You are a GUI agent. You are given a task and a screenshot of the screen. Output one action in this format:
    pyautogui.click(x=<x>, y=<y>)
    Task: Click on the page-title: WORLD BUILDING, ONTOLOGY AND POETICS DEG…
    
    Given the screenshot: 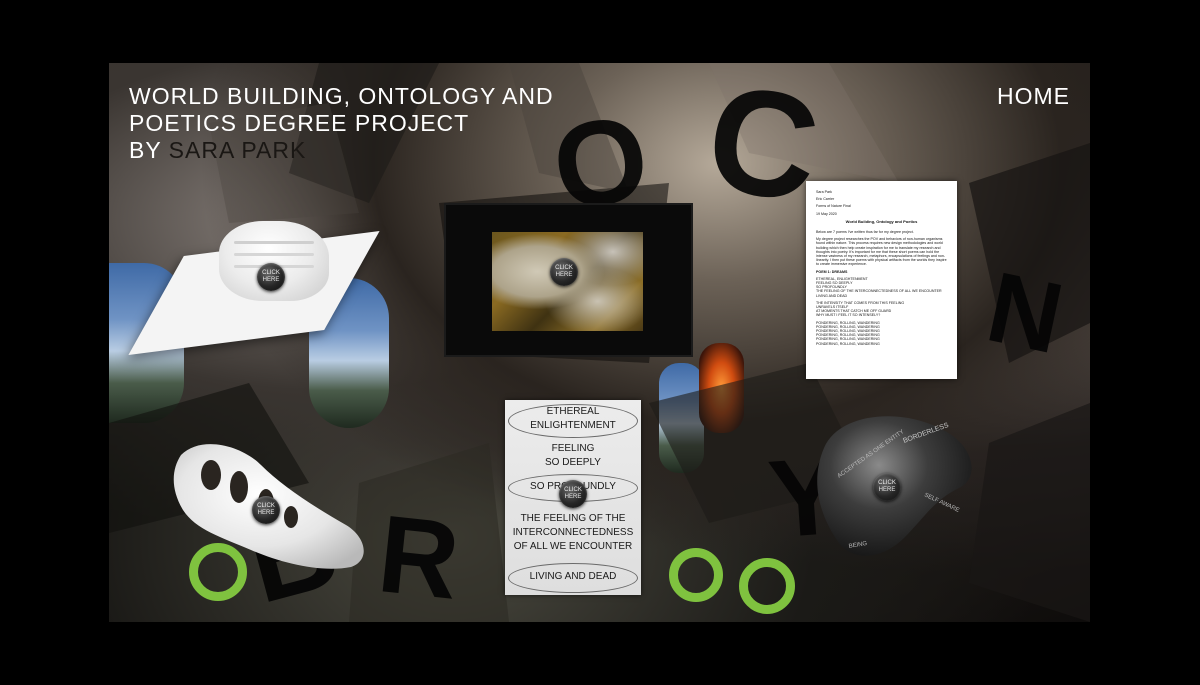 What is the action you would take?
    pyautogui.click(x=341, y=123)
    